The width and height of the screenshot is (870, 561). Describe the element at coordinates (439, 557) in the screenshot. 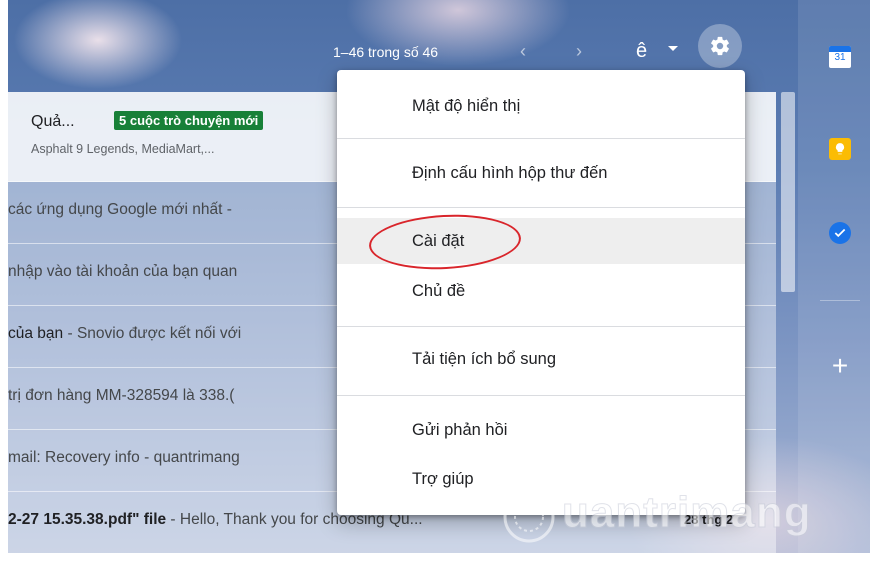

I see `bottom-border` at that location.